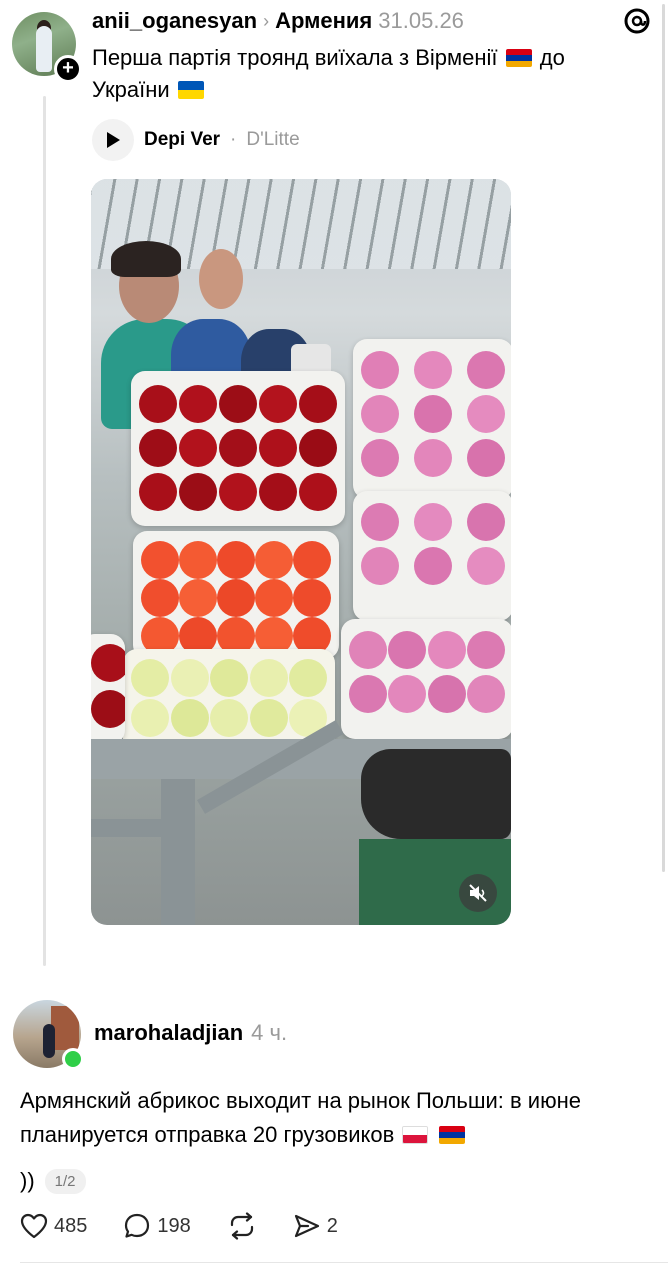 This screenshot has height=1280, width=668. I want to click on mute-icon, so click(478, 893).